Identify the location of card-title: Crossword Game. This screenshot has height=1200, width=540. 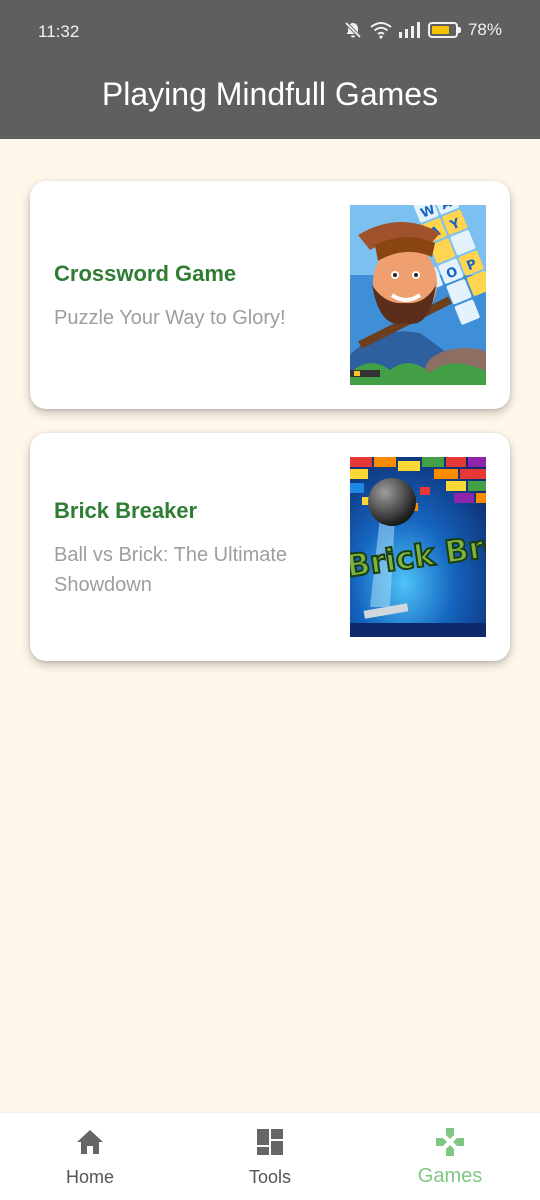
(145, 273).